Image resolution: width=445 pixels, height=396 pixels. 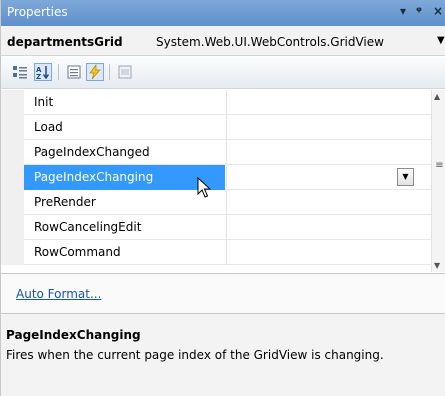 What do you see at coordinates (124, 227) in the screenshot?
I see `event-name: RowCancelingEdit` at bounding box center [124, 227].